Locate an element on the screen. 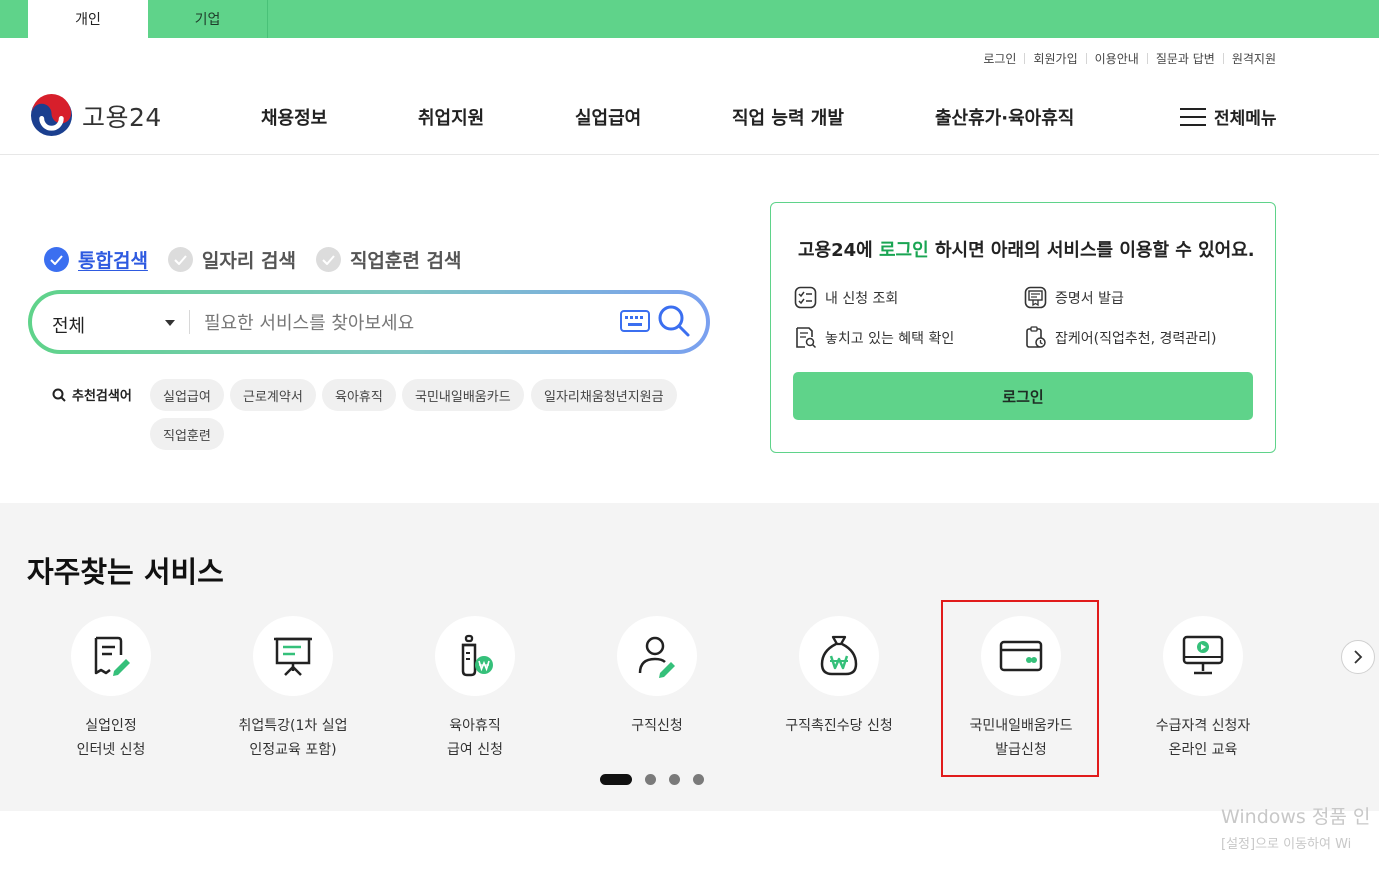 The height and width of the screenshot is (881, 1379). keyword-chip: 국민내일배움카드 is located at coordinates (463, 395).